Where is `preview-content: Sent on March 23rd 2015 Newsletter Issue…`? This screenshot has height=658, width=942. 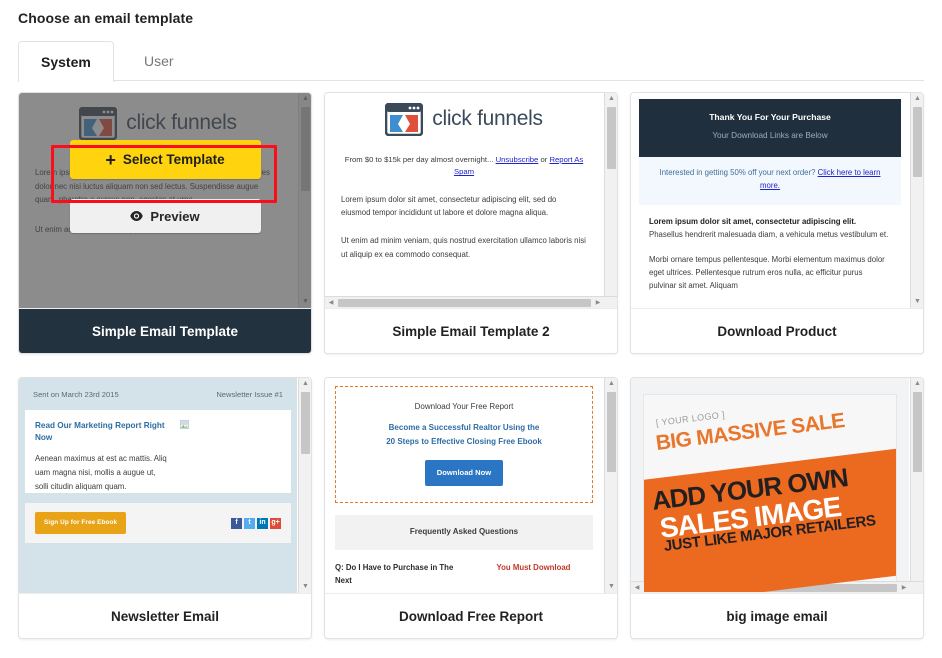 preview-content: Sent on March 23rd 2015 Newsletter Issue… is located at coordinates (158, 485).